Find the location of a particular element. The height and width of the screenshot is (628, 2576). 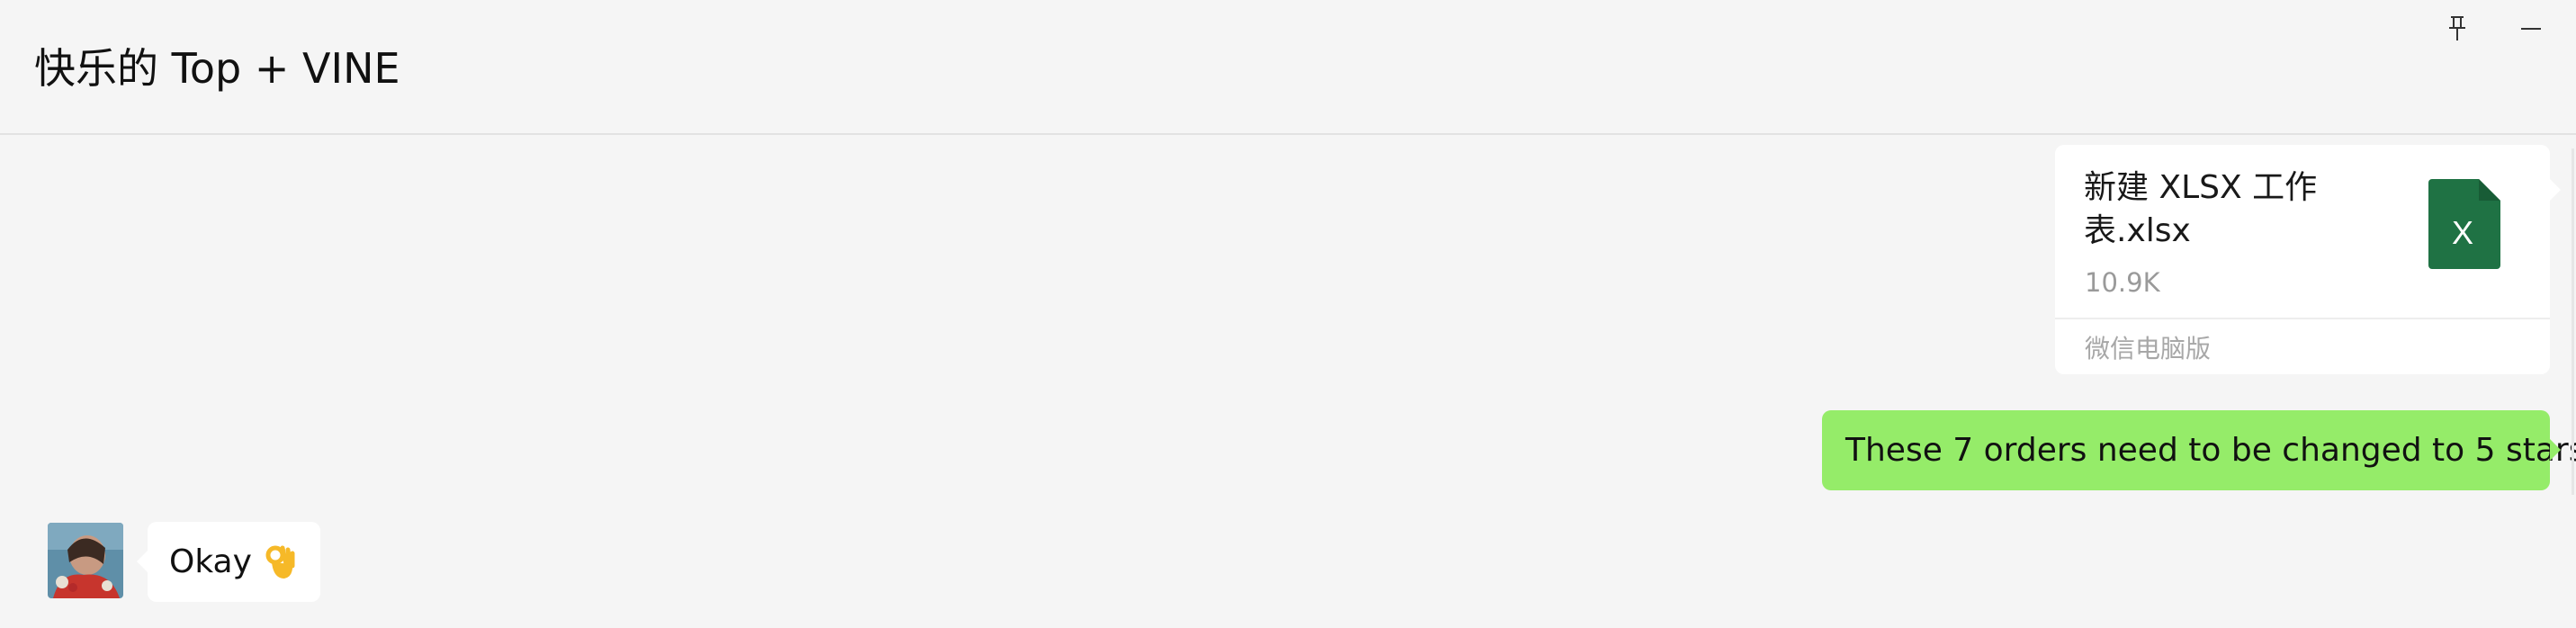

chat-title: 快乐的 Top + VINE is located at coordinates (217, 68).